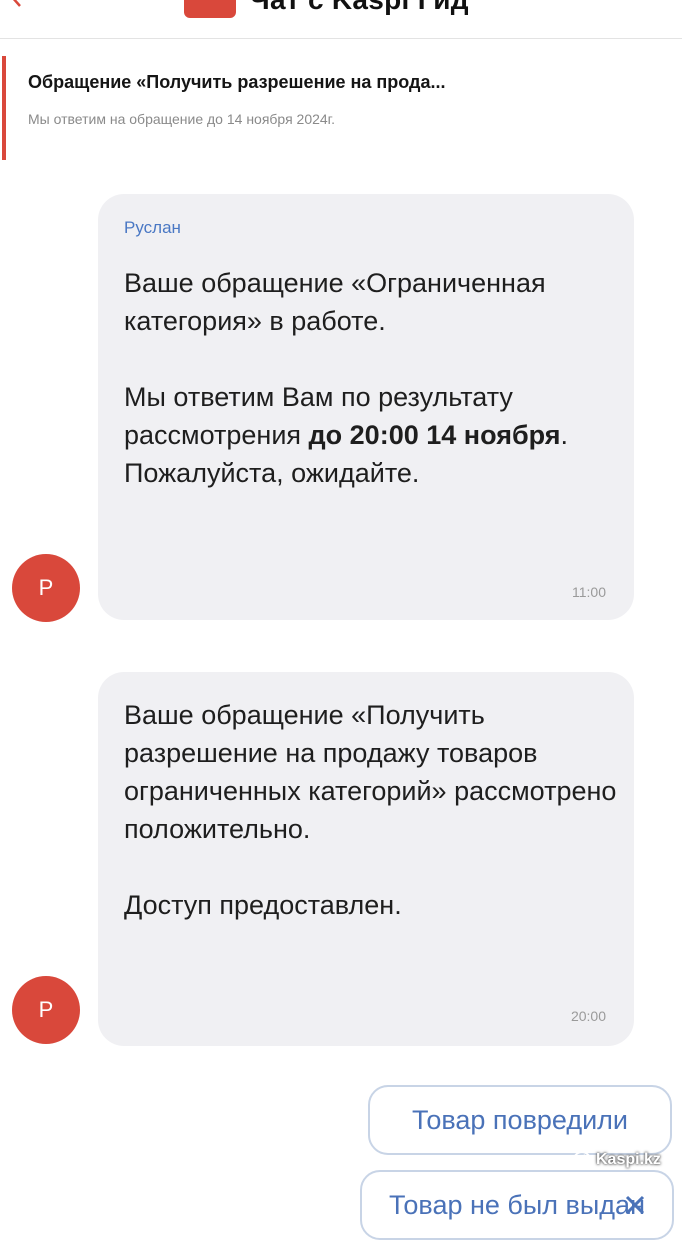 This screenshot has width=682, height=1240. Describe the element at coordinates (359, 8) in the screenshot. I see `chat-title: Чат с Kaspi Гид` at that location.